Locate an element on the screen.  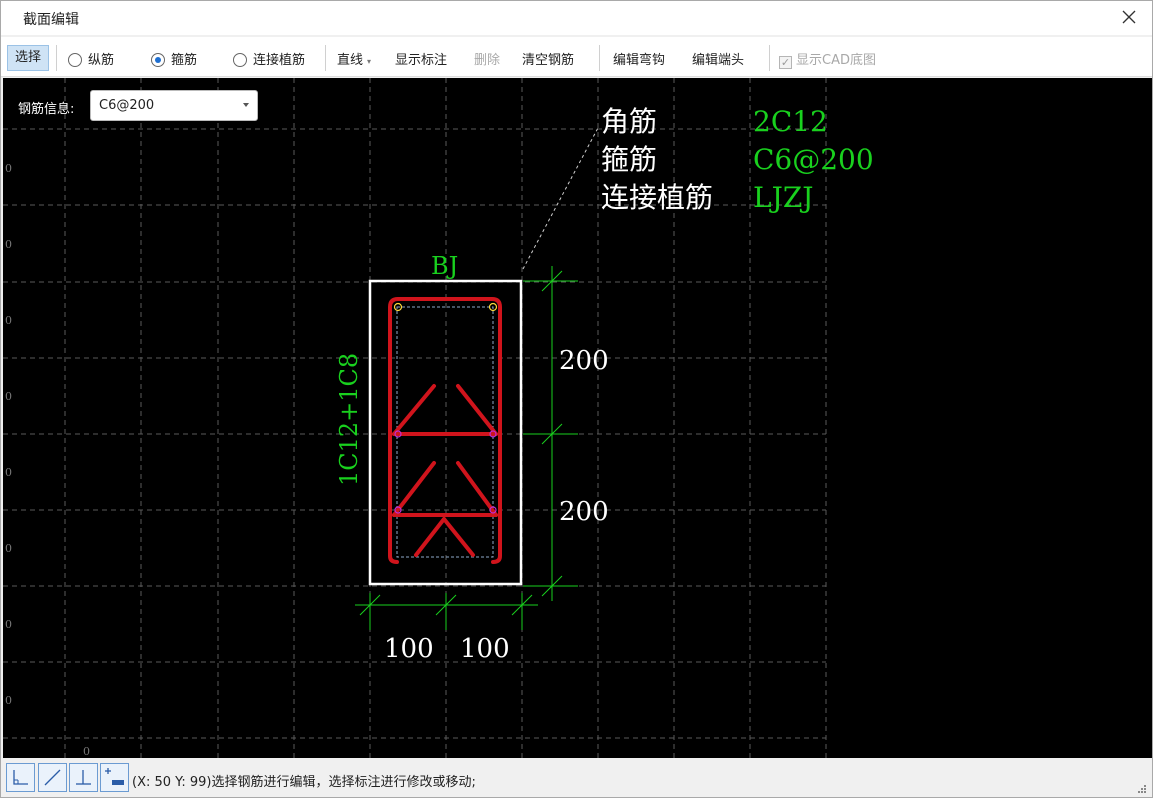
snap-point-icon is located at coordinates (114, 777).